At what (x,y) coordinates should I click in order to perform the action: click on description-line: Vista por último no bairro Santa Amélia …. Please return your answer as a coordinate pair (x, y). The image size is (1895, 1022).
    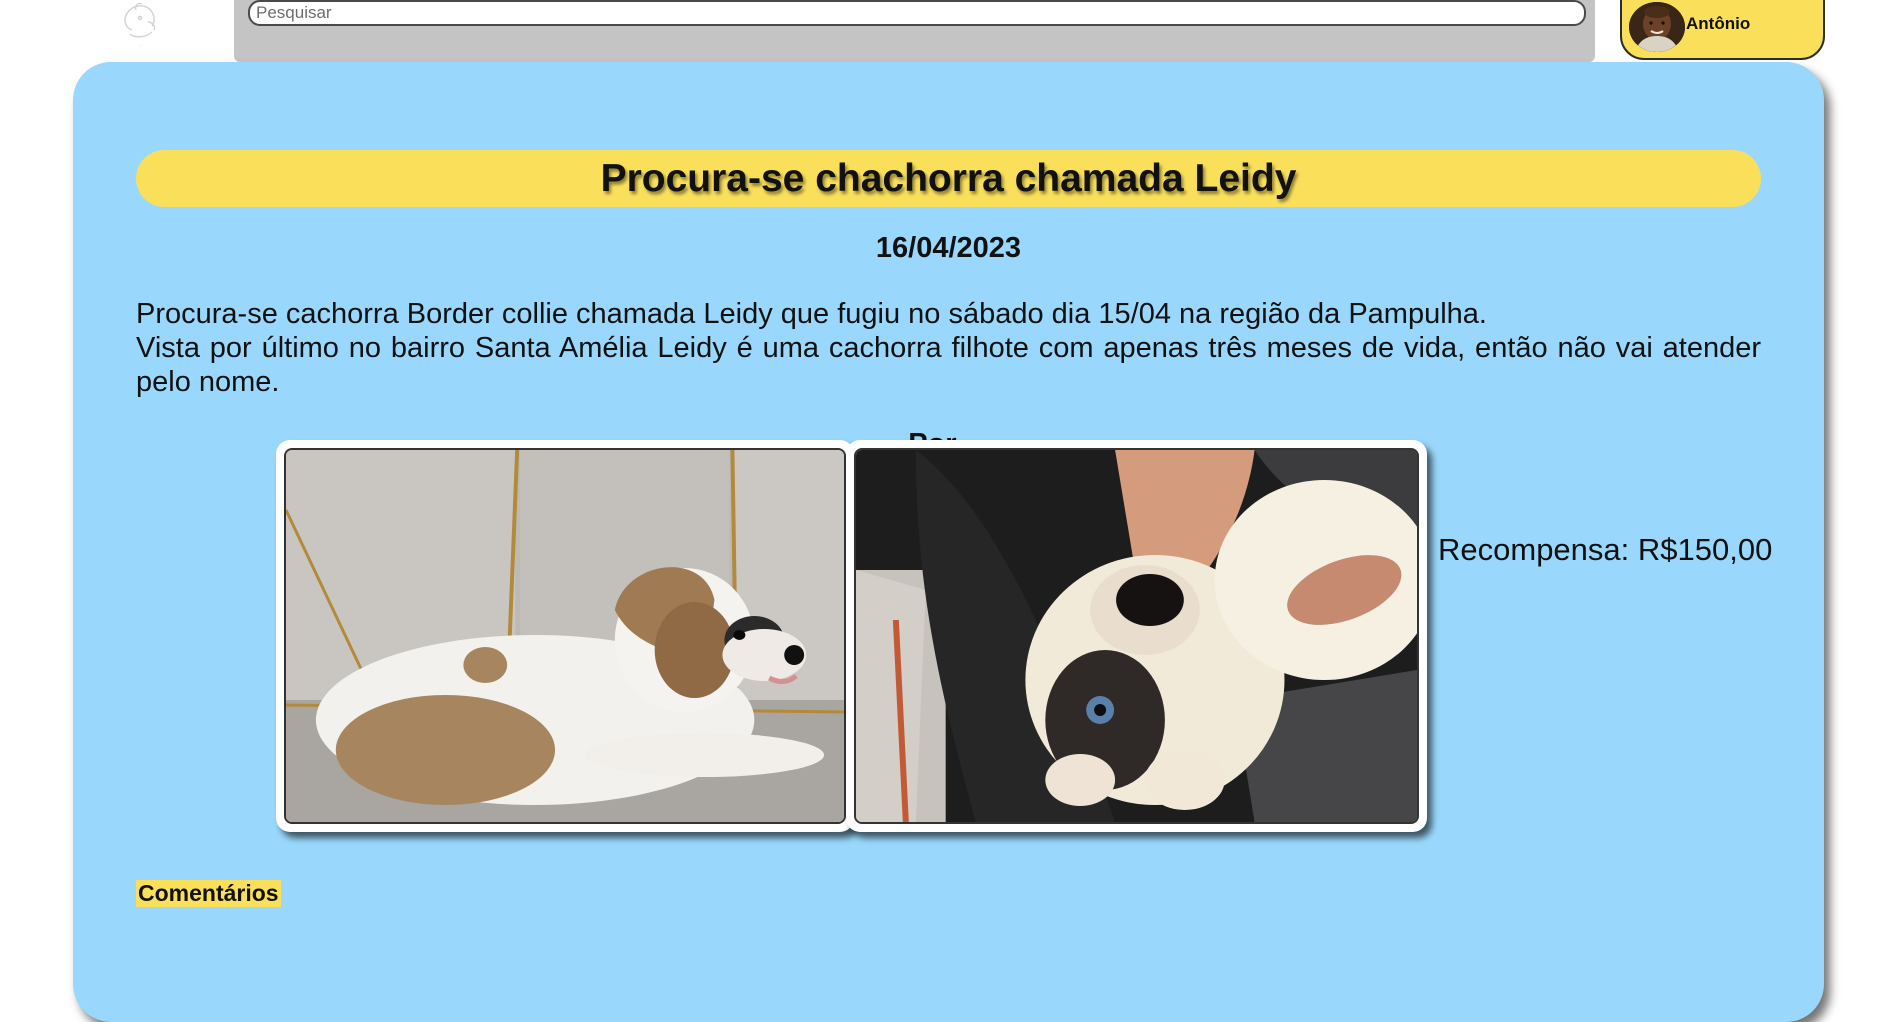
    Looking at the image, I should click on (948, 365).